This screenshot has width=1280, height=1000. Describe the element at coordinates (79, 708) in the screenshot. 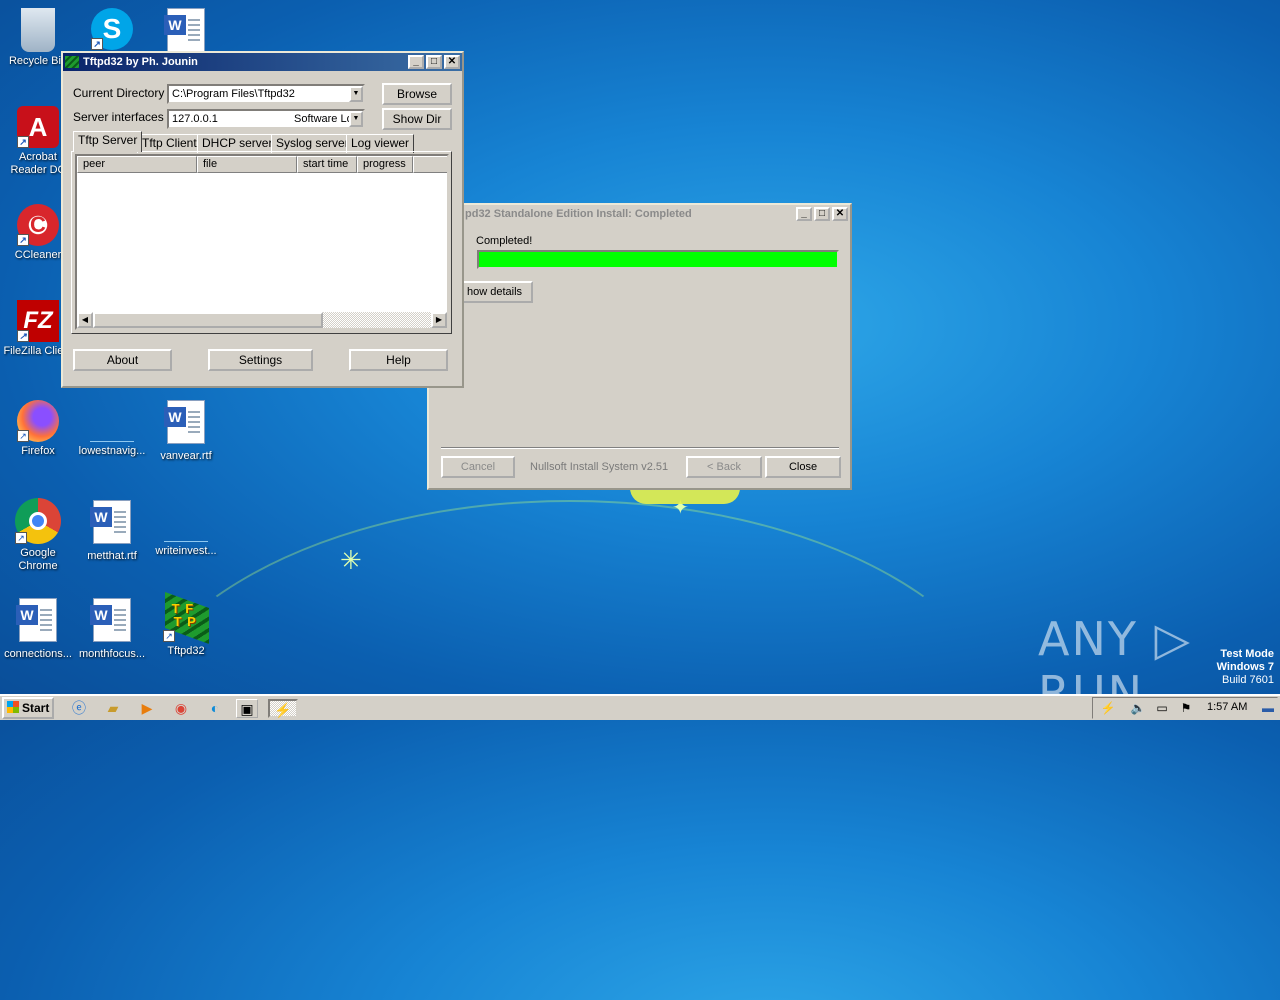

I see `ie-icon: ⓔ` at that location.